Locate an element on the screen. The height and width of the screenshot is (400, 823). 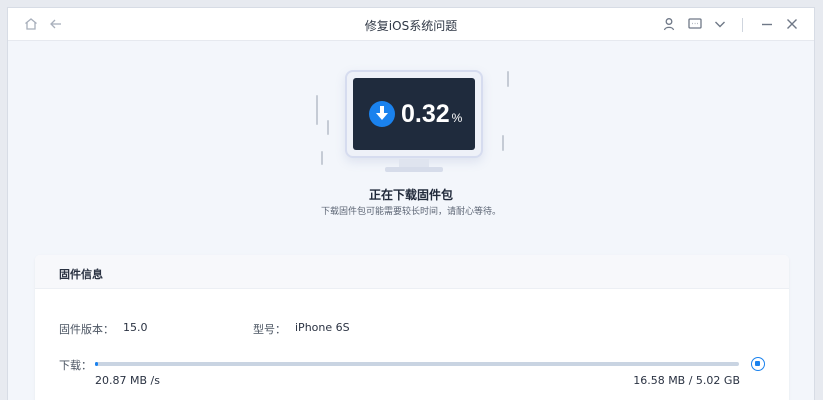
monitor-screen: 0.32% is located at coordinates (414, 114).